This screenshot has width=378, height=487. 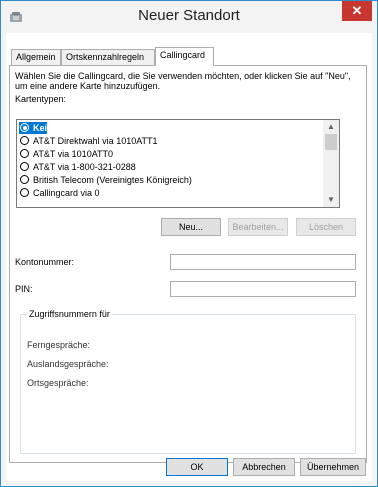 I want to click on tab-ortskennzahlregeln: Ortskennzahlregeln, so click(x=108, y=57).